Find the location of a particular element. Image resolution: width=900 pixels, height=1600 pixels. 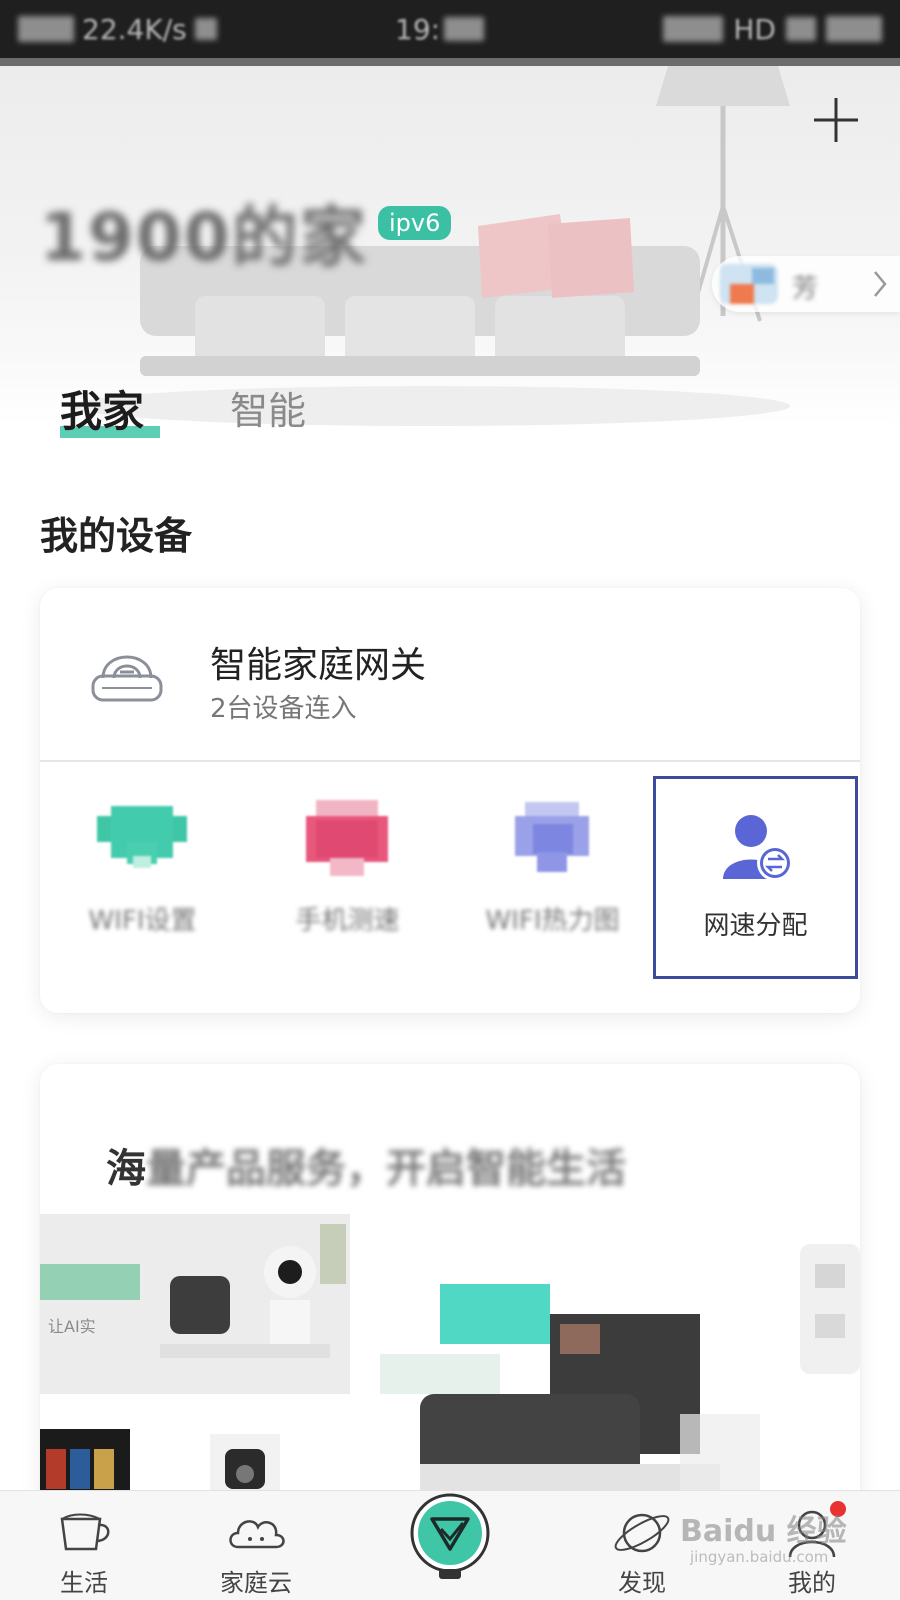

planet-icon is located at coordinates (642, 1533).